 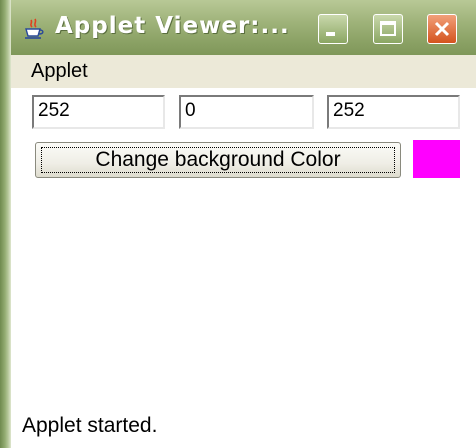 I want to click on java-cup-icon, so click(x=34, y=29).